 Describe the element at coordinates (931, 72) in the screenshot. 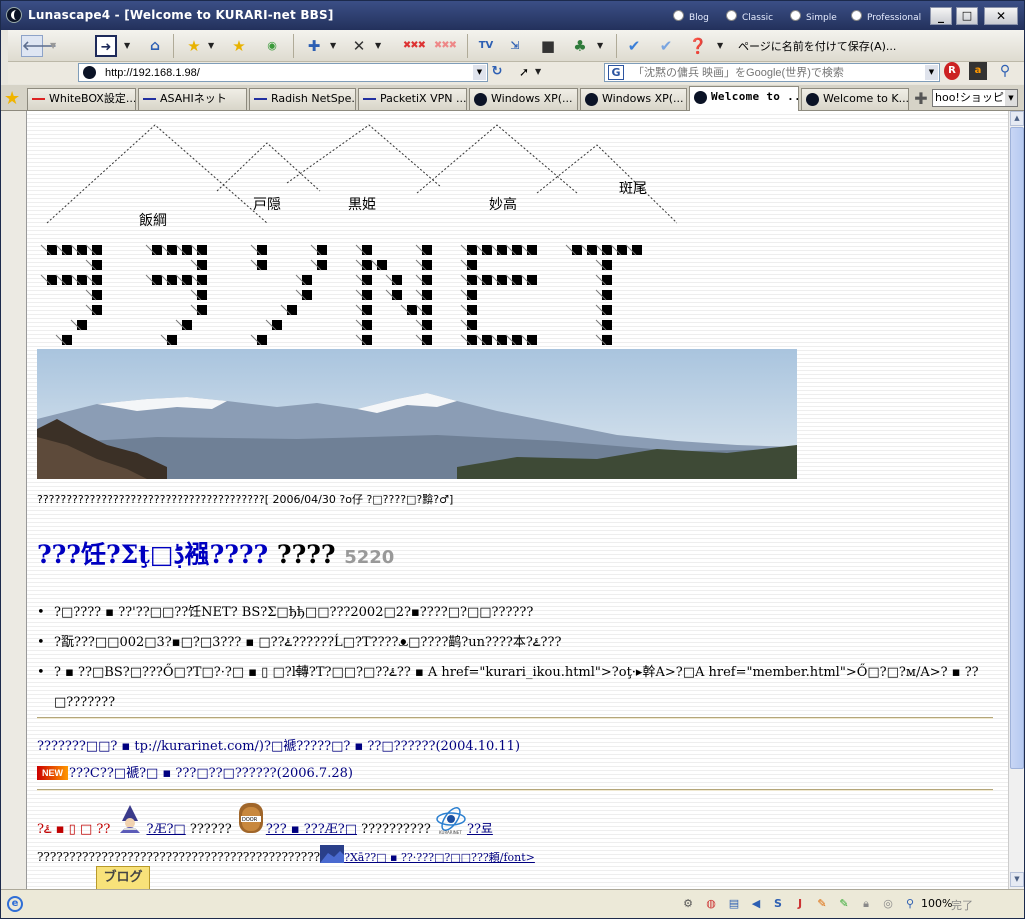

I see `search-engine-dropdown: ▼` at that location.